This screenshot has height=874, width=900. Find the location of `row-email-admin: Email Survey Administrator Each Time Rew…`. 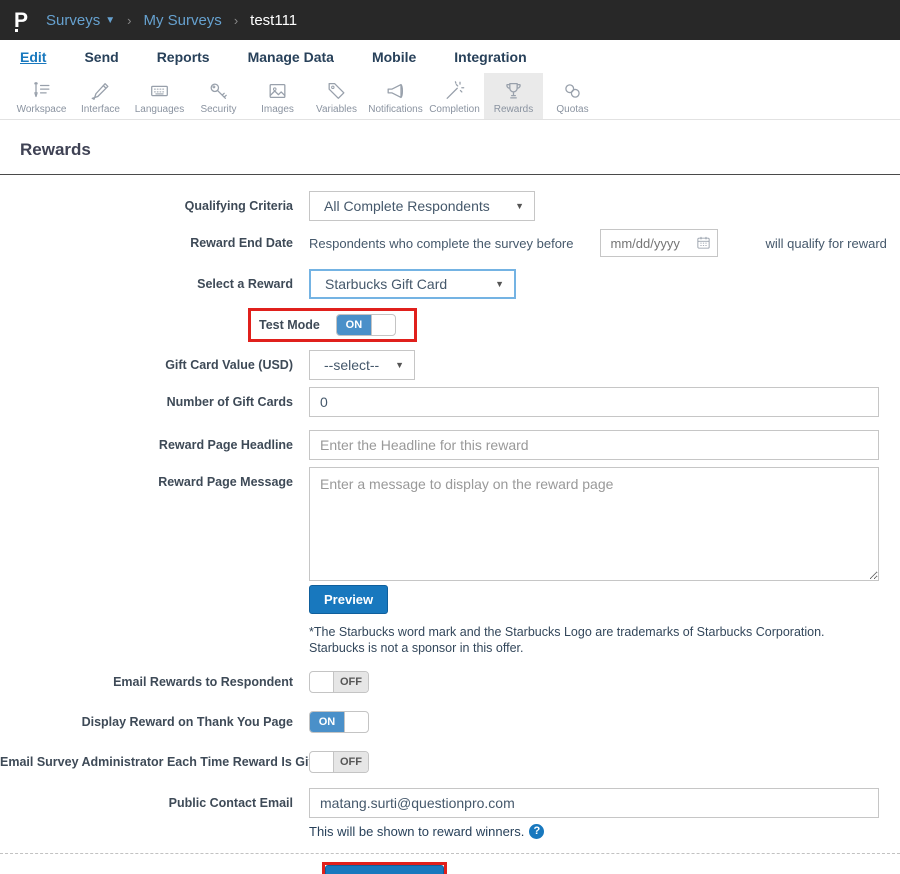

row-email-admin: Email Survey Administrator Each Time Rew… is located at coordinates (450, 761).